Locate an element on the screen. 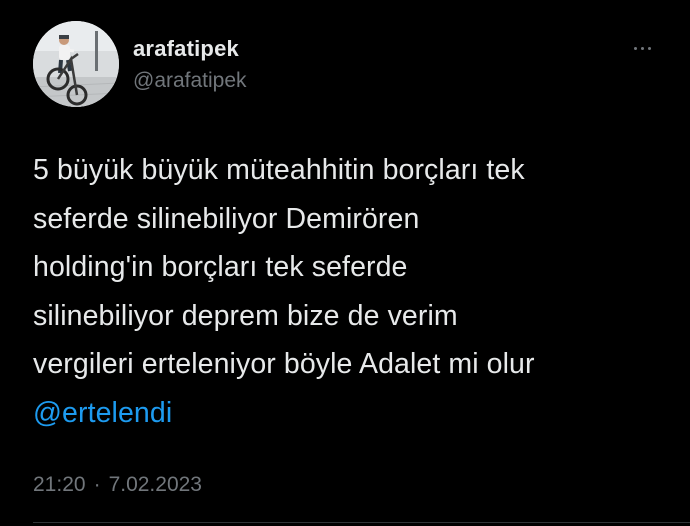 This screenshot has width=690, height=526. avatar is located at coordinates (76, 64).